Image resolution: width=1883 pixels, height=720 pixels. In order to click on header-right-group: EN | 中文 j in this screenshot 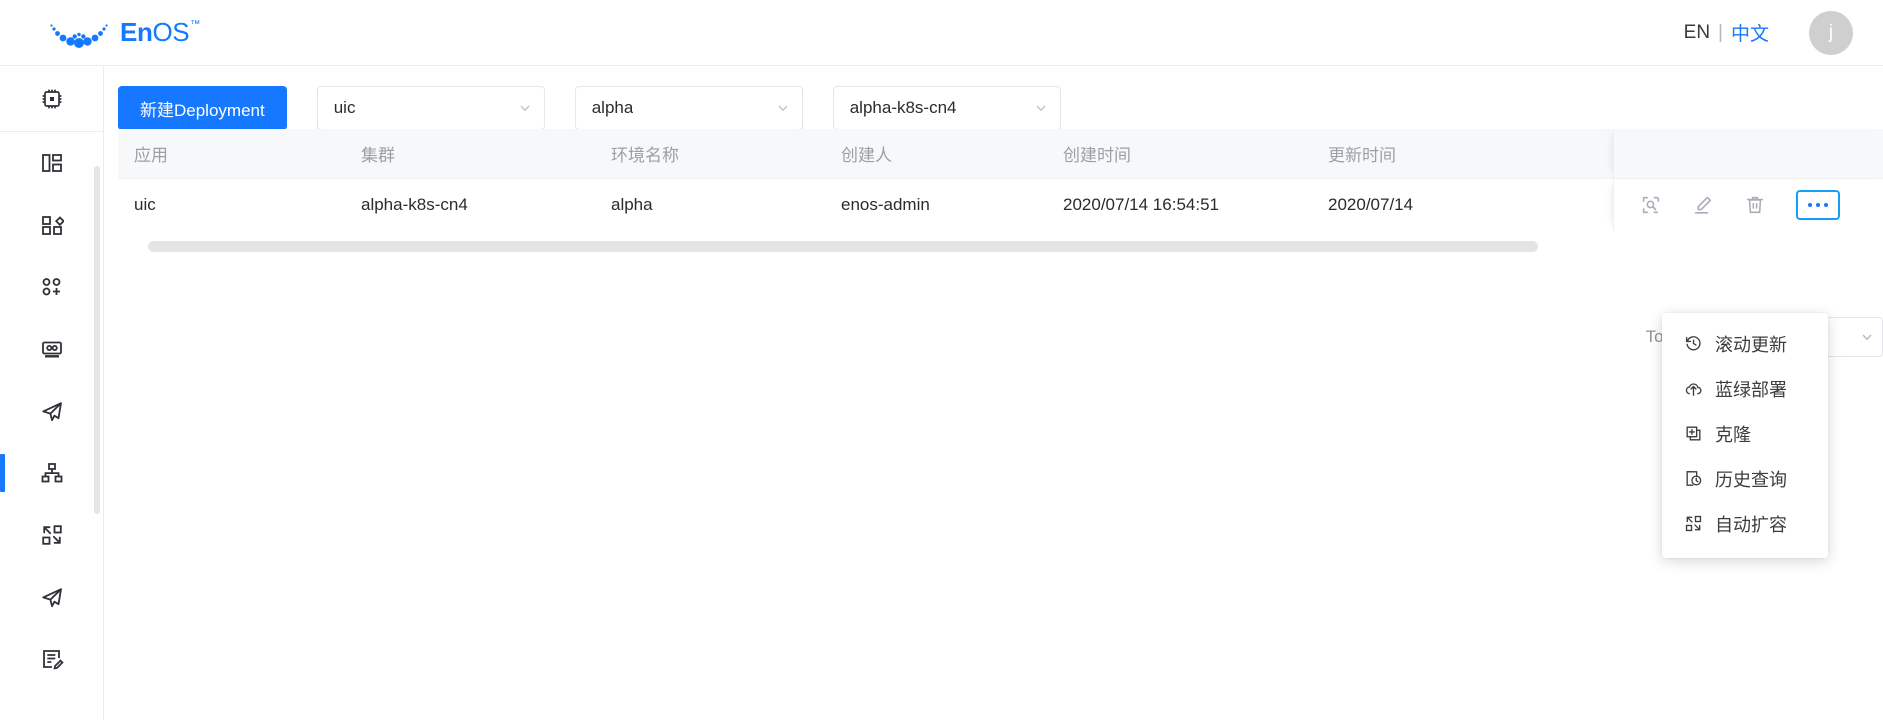, I will do `click(1768, 32)`.